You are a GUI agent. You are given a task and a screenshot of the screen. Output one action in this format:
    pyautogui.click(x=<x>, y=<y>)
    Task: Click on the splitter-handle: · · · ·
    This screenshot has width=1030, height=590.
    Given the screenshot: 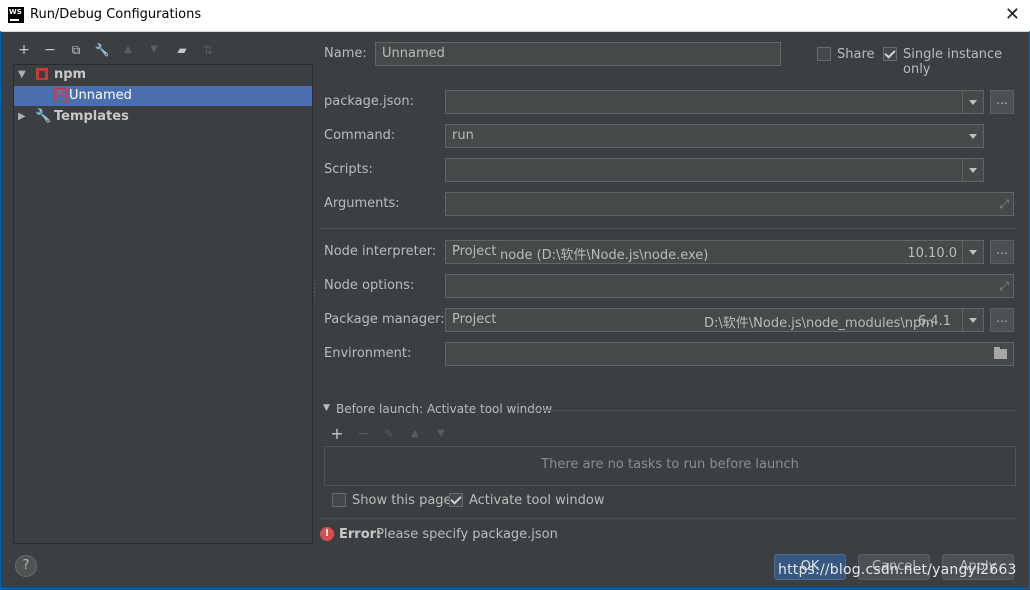 What is the action you would take?
    pyautogui.click(x=314, y=291)
    